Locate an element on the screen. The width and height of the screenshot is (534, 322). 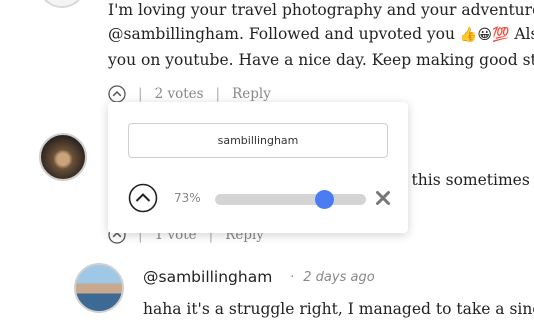
reply-link: Reply is located at coordinates (251, 94).